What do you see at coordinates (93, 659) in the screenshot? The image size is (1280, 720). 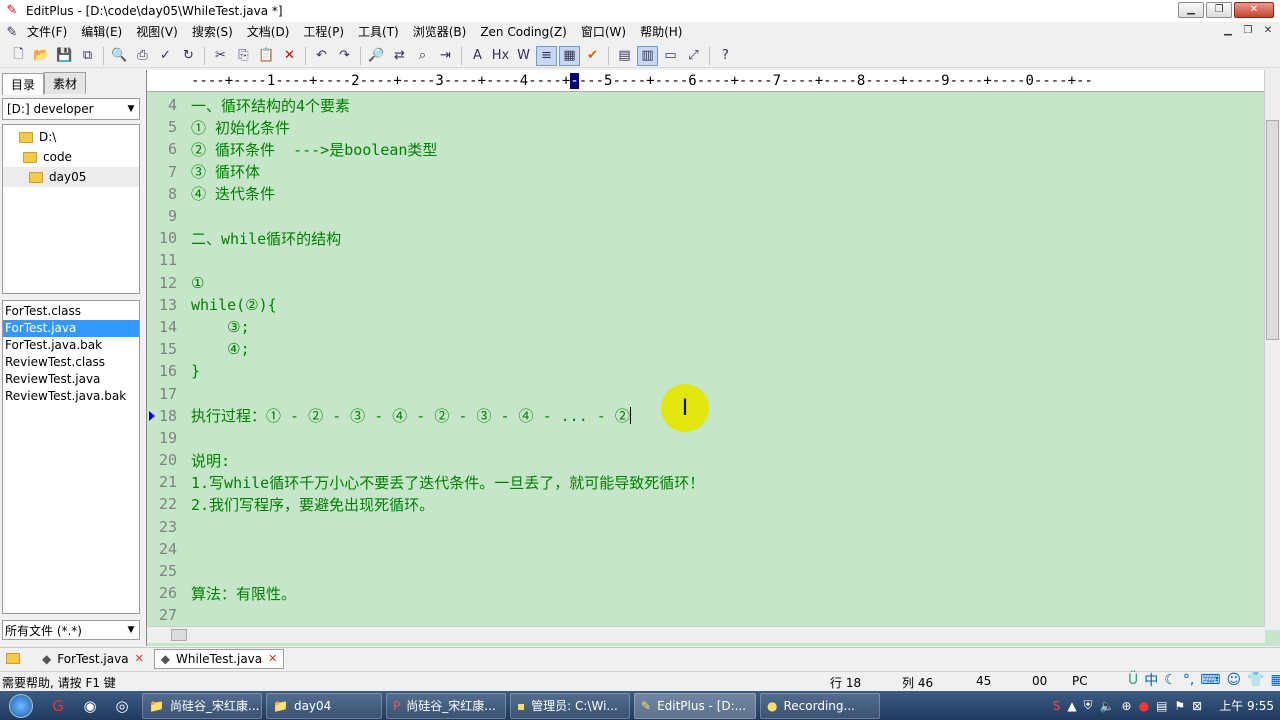 I see `doc-tab-fortest: ◆ ForTest.java ✕` at bounding box center [93, 659].